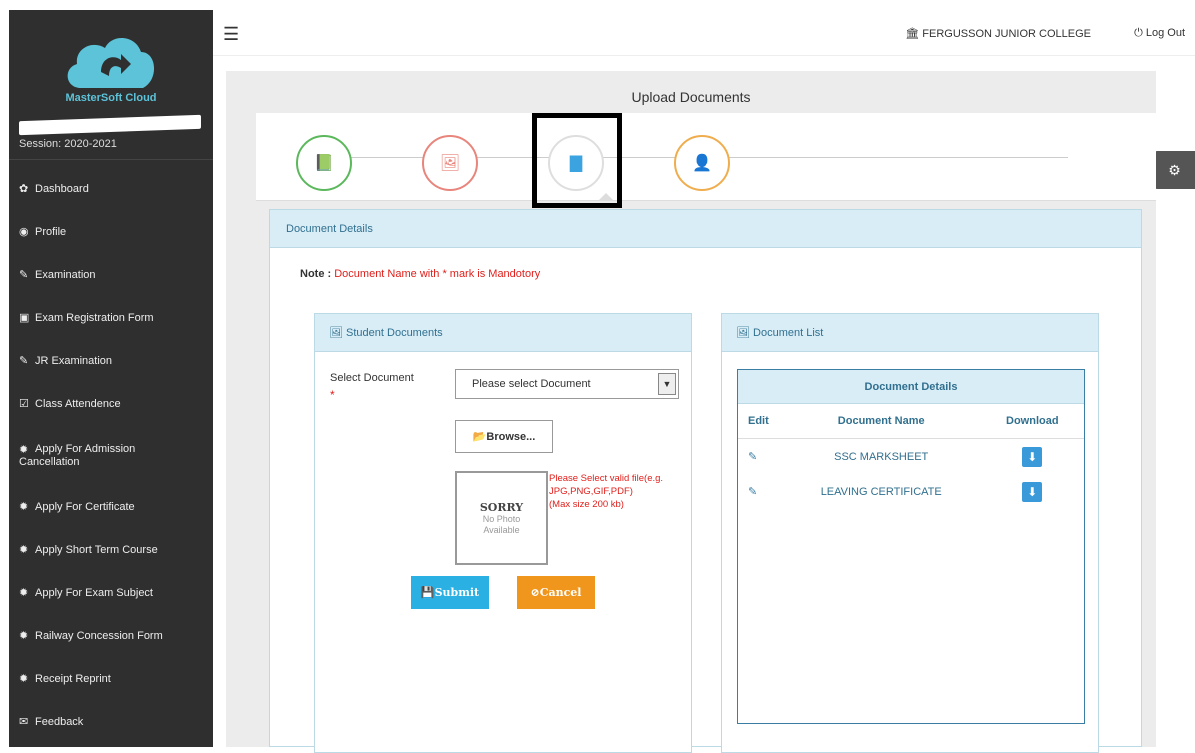 This screenshot has width=1195, height=753. I want to click on gear-icon: ⚙, so click(1174, 169).